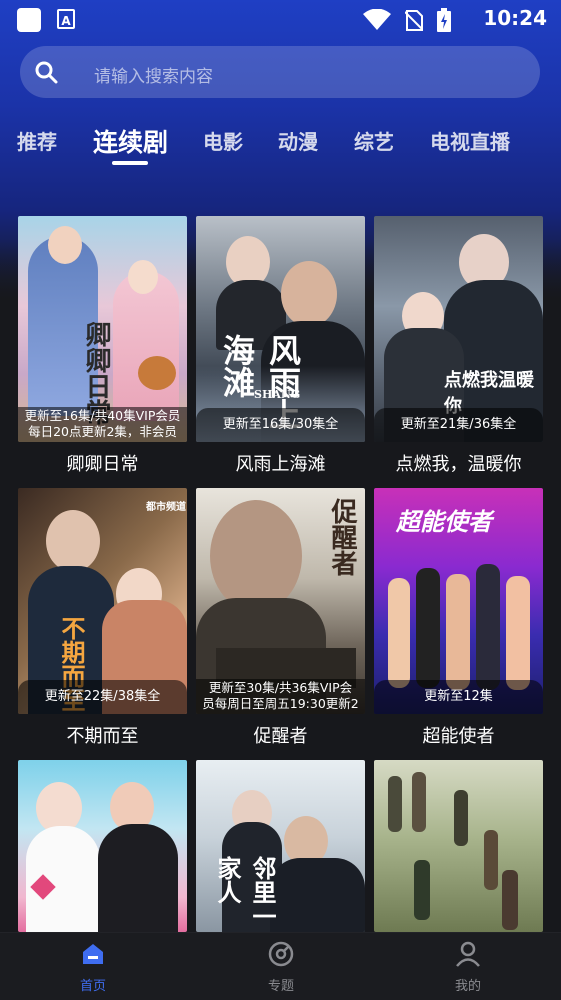 The image size is (561, 1000). I want to click on search-input: 请输入搜索内容, so click(153, 74).